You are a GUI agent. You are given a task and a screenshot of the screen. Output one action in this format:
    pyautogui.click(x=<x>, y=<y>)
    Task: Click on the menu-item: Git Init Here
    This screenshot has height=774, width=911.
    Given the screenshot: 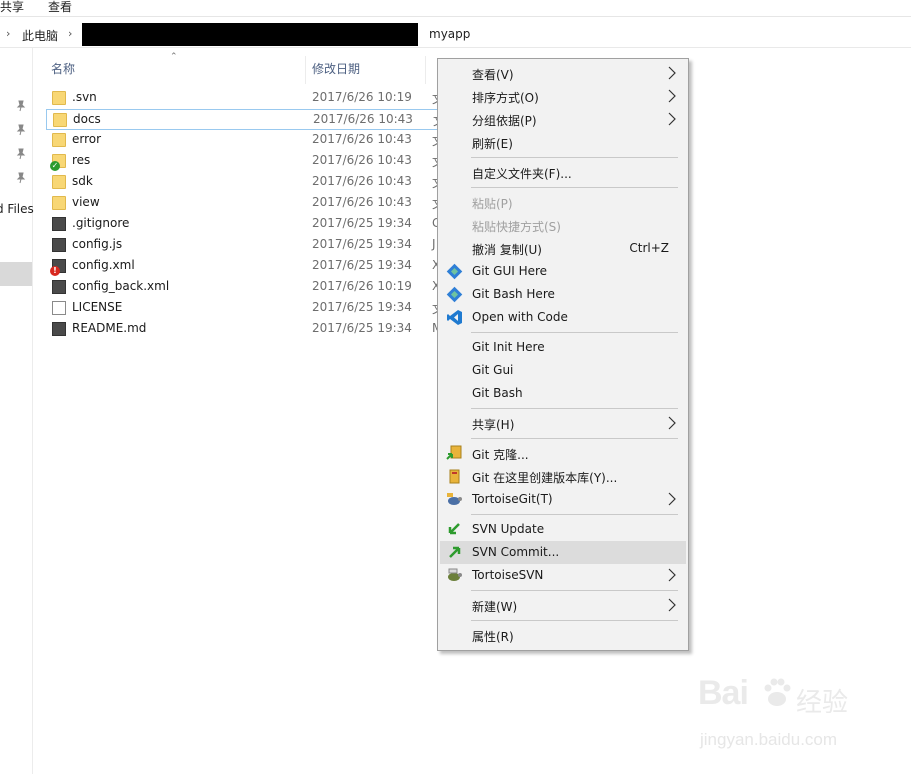 What is the action you would take?
    pyautogui.click(x=563, y=347)
    